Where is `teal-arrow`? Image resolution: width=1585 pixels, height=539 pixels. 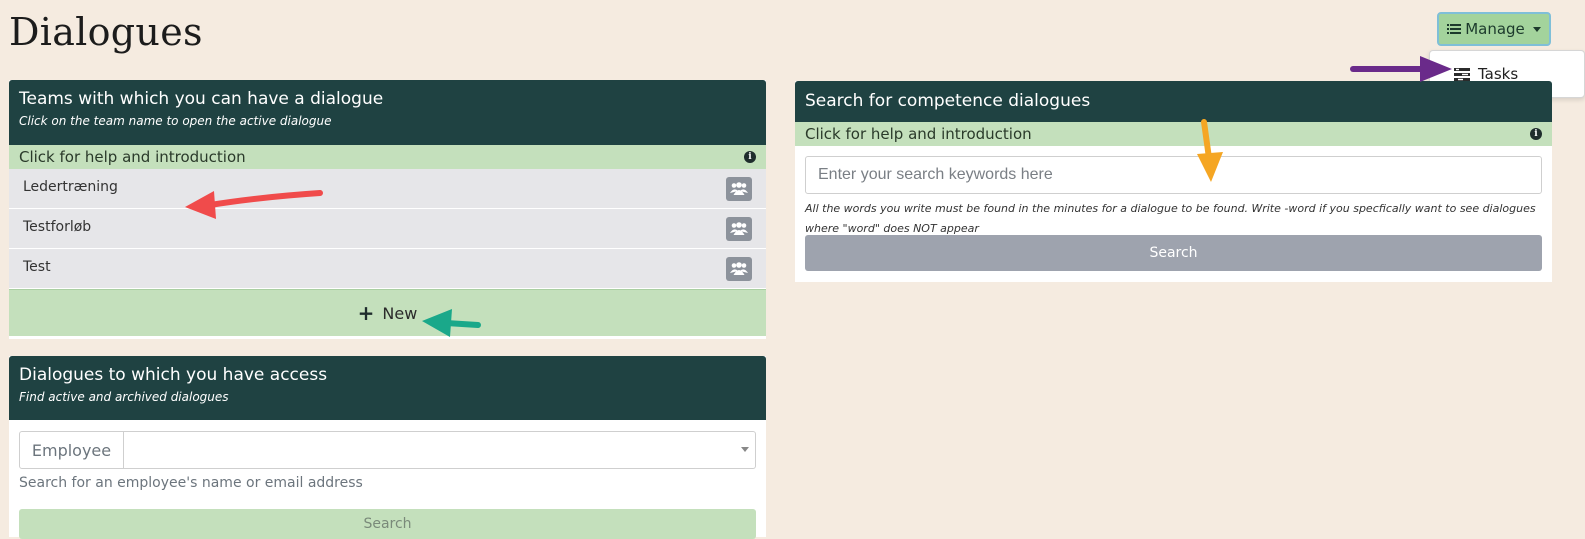
teal-arrow is located at coordinates (451, 323).